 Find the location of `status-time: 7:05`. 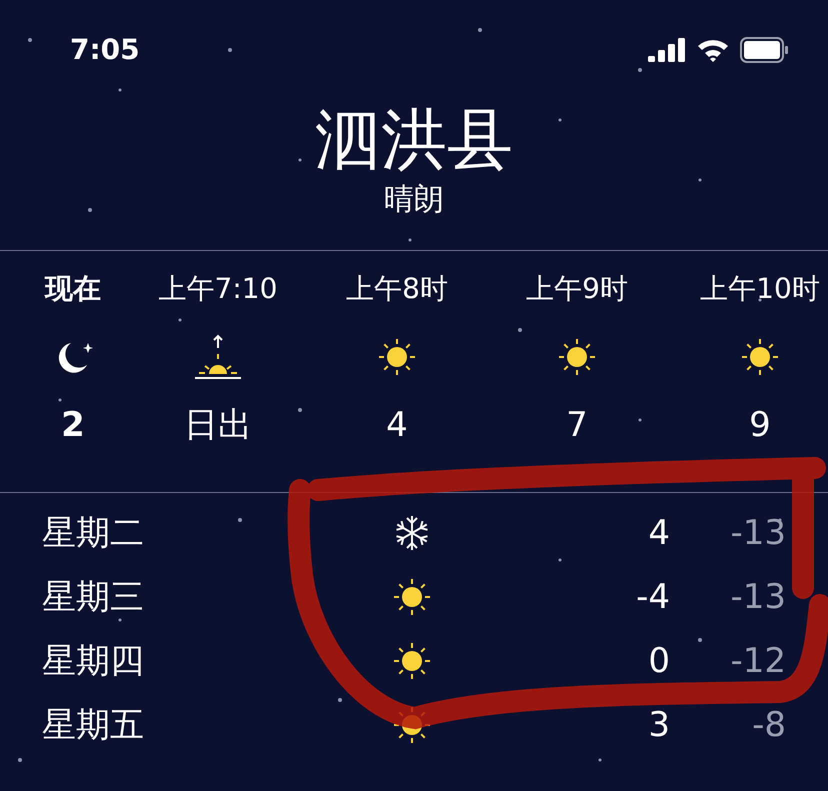

status-time: 7:05 is located at coordinates (105, 50).